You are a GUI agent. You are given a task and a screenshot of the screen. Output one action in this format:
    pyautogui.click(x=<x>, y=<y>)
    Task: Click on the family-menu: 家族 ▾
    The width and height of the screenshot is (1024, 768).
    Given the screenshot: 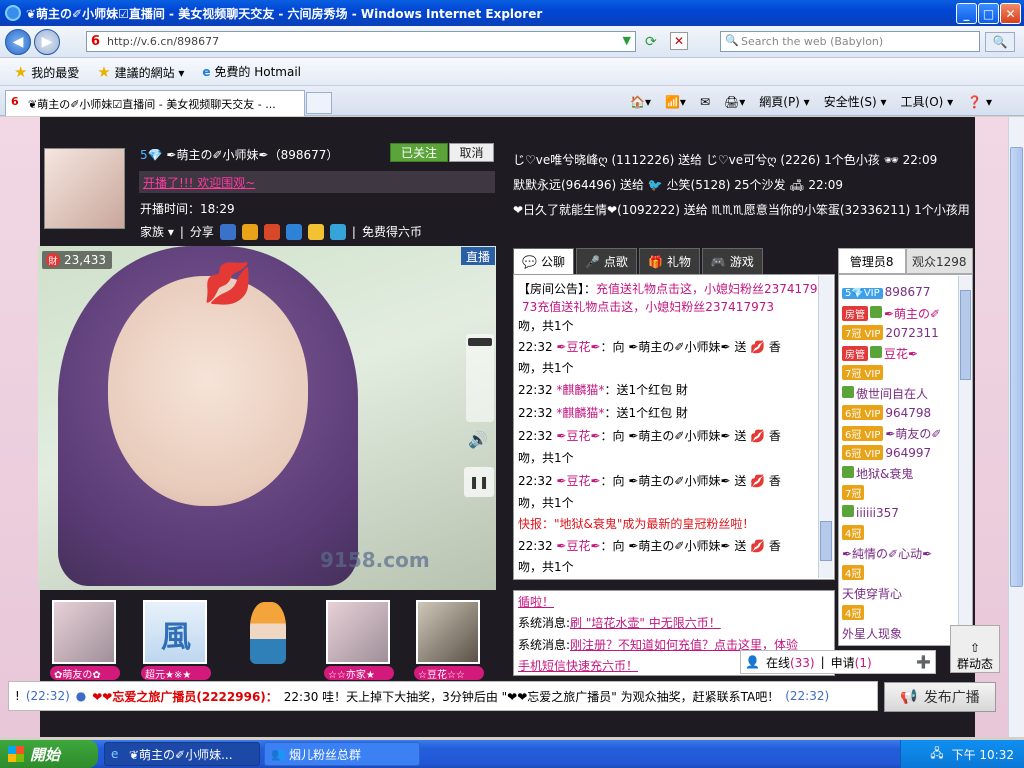 What is the action you would take?
    pyautogui.click(x=157, y=231)
    